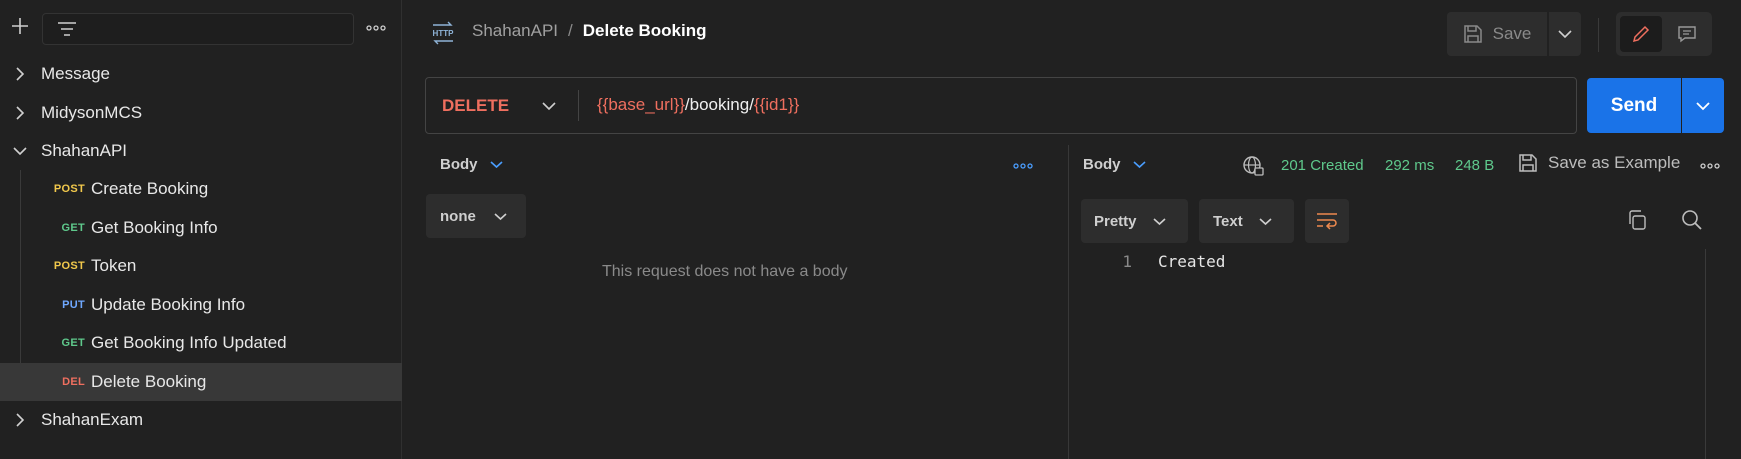  Describe the element at coordinates (1102, 164) in the screenshot. I see `response-body-label: Body` at that location.